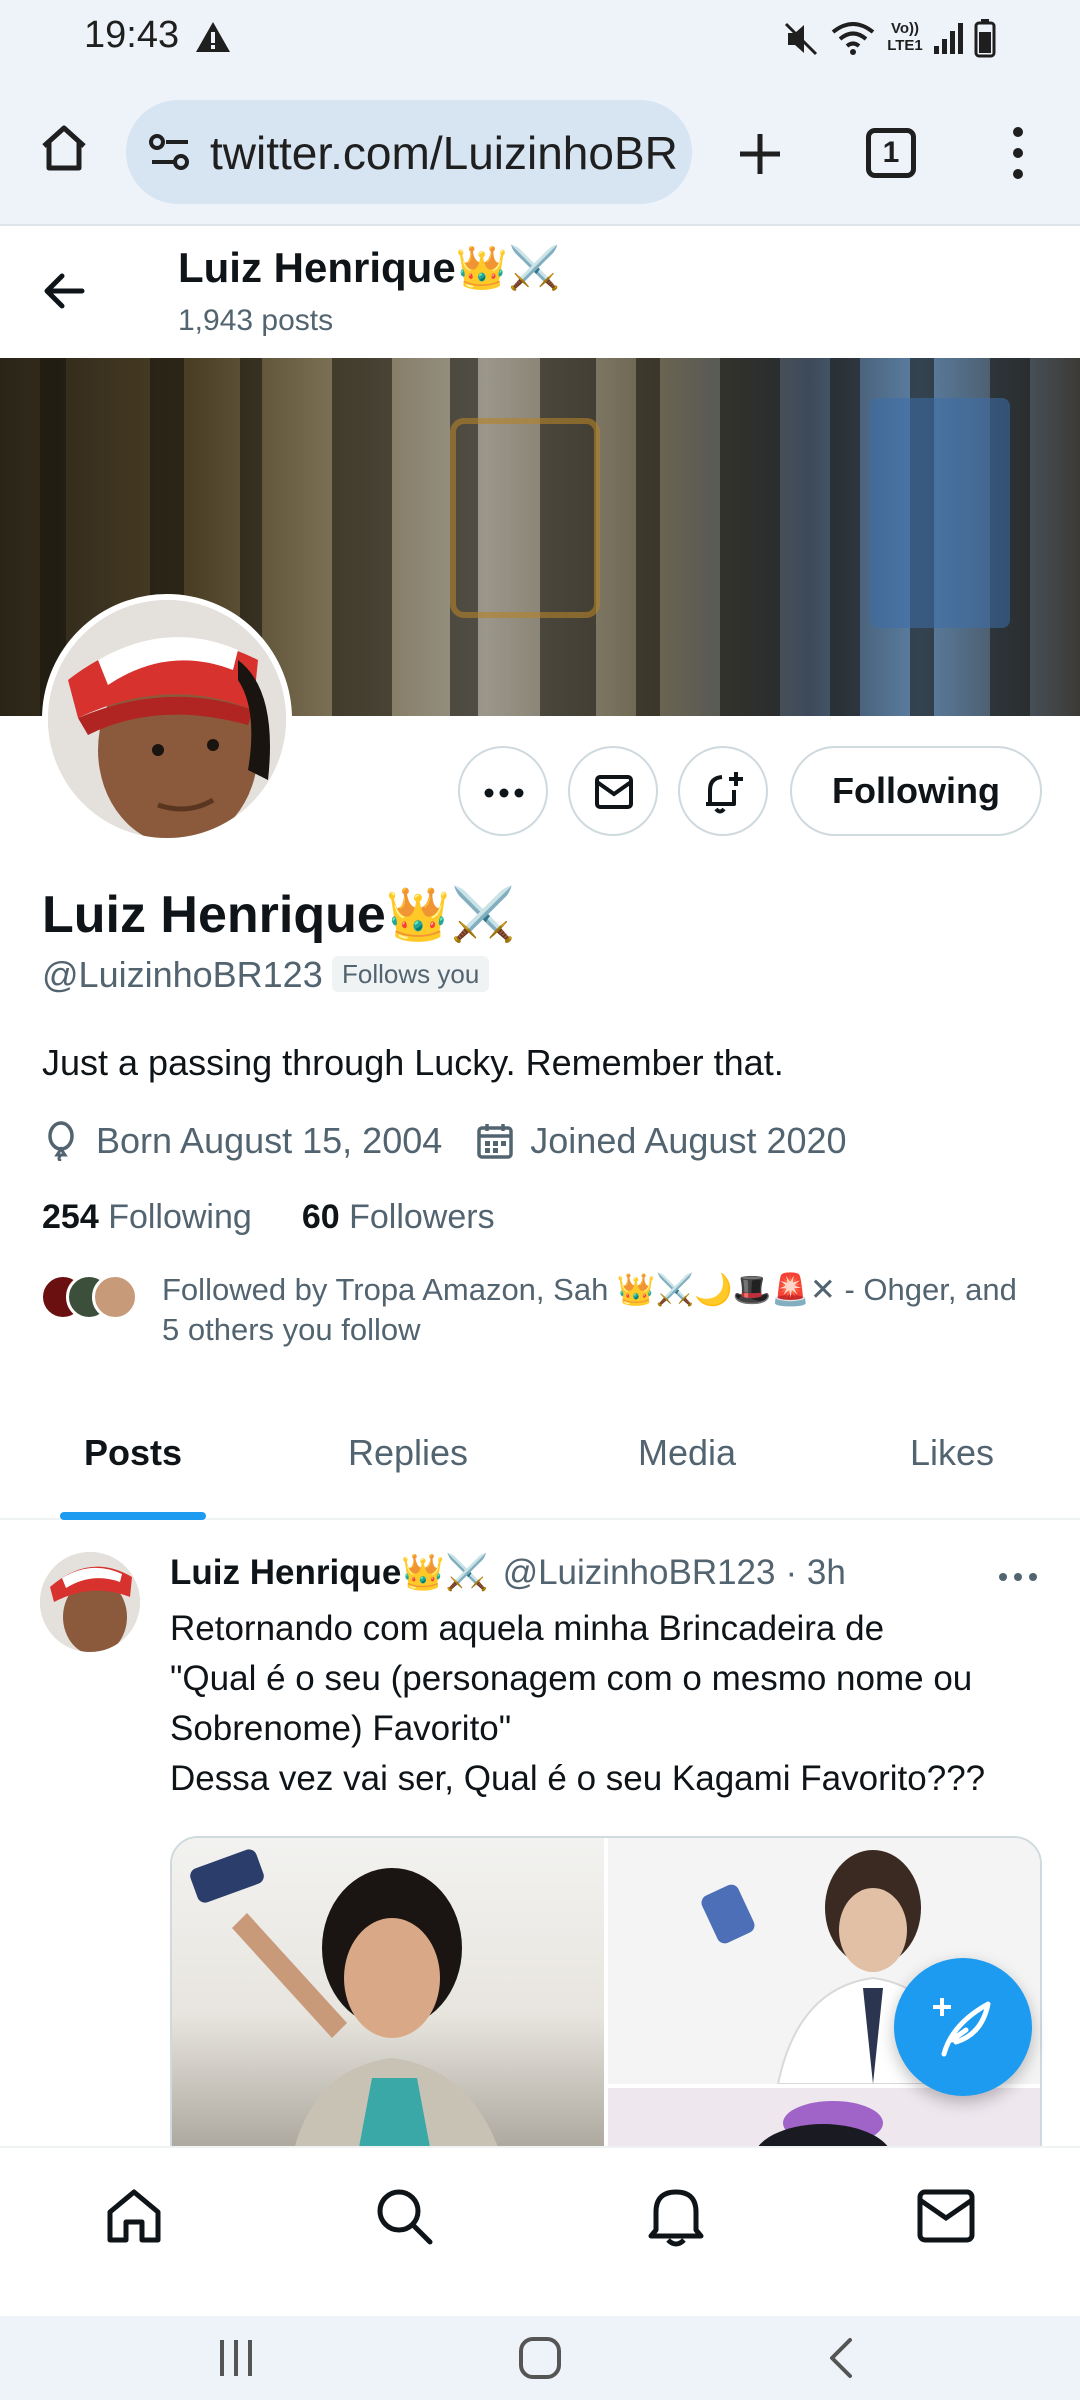  What do you see at coordinates (1018, 1577) in the screenshot?
I see `post-more-icon` at bounding box center [1018, 1577].